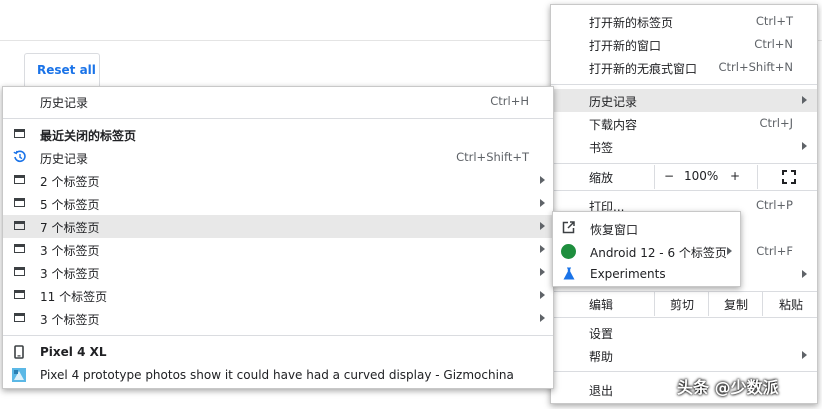 This screenshot has width=822, height=409. I want to click on restore-window-item: 恢复窗口, so click(646, 228).